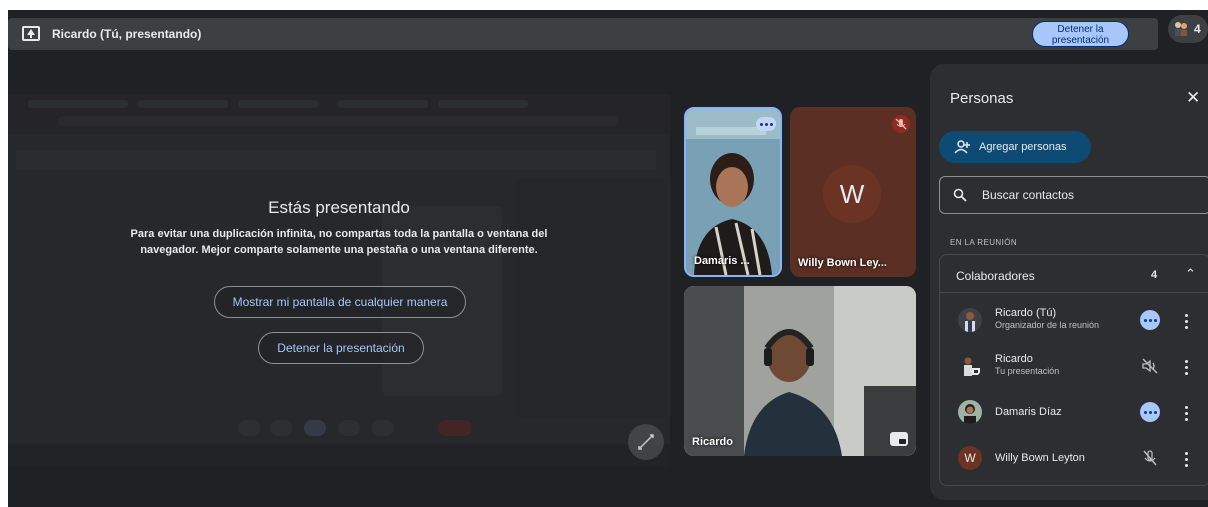 The image size is (1208, 507). I want to click on participant-row: Ricardo (Tú) Organizador de la reunión, so click(1074, 322).